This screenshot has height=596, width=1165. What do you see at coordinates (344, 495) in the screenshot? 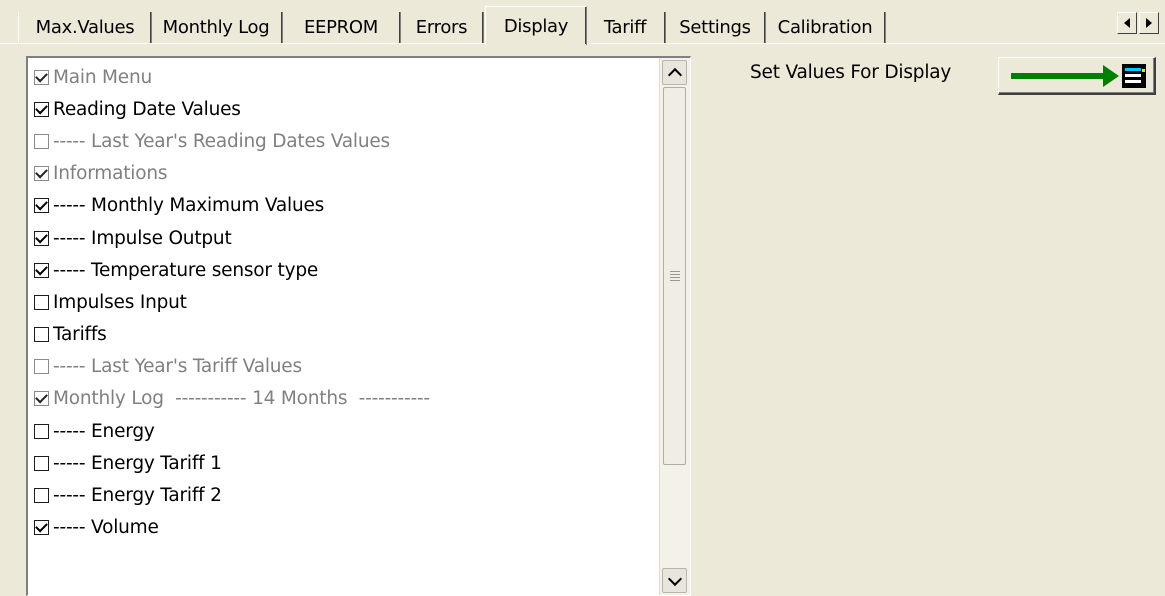
I see `checklist-item: ----- Energy Tariff 2` at bounding box center [344, 495].